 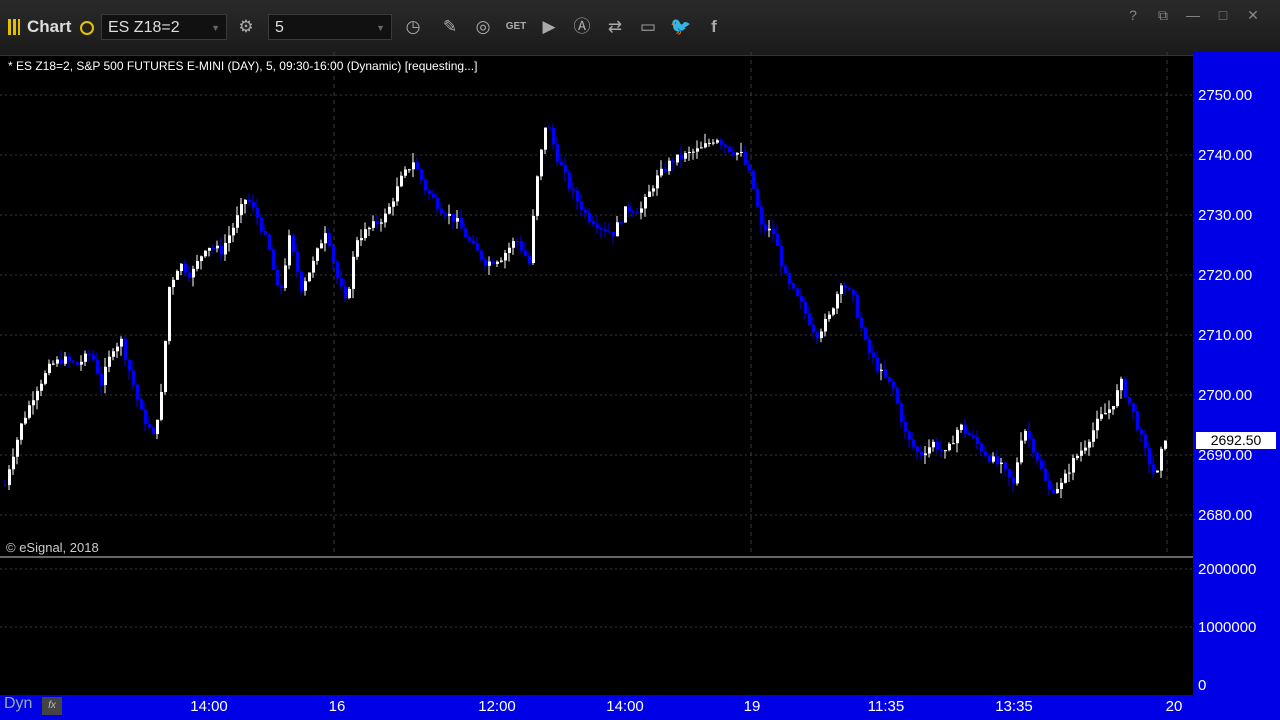 What do you see at coordinates (52, 706) in the screenshot?
I see `formula-icon: fx` at bounding box center [52, 706].